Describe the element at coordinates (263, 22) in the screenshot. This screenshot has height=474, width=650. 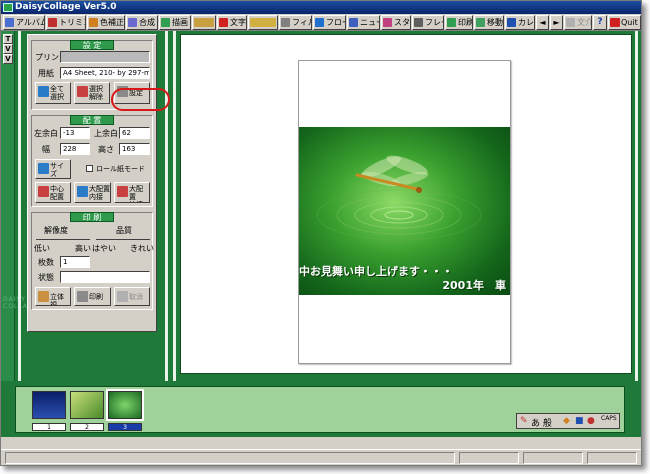
I see `tool-style-button` at that location.